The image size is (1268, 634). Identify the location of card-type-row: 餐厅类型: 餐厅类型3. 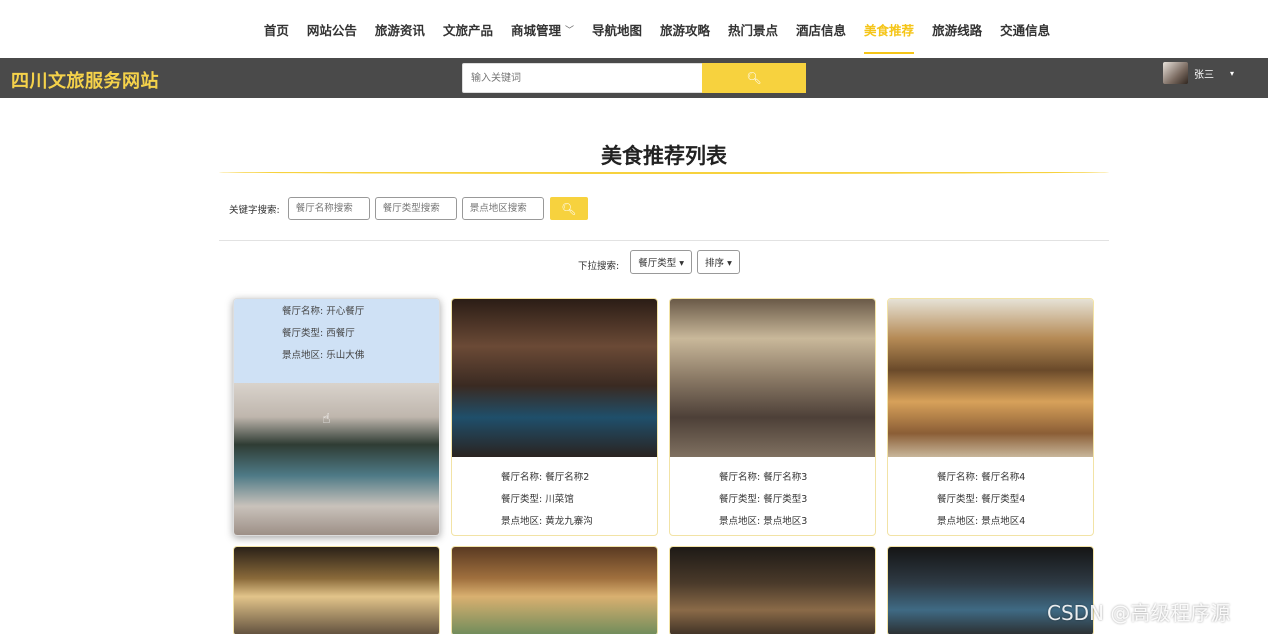
(772, 500).